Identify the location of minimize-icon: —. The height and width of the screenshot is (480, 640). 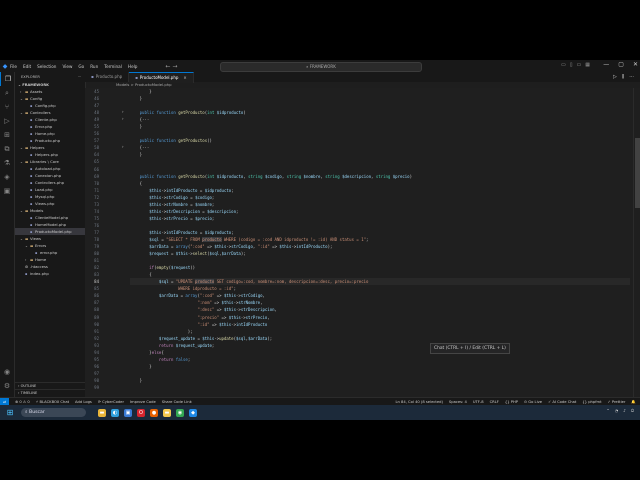
(606, 64).